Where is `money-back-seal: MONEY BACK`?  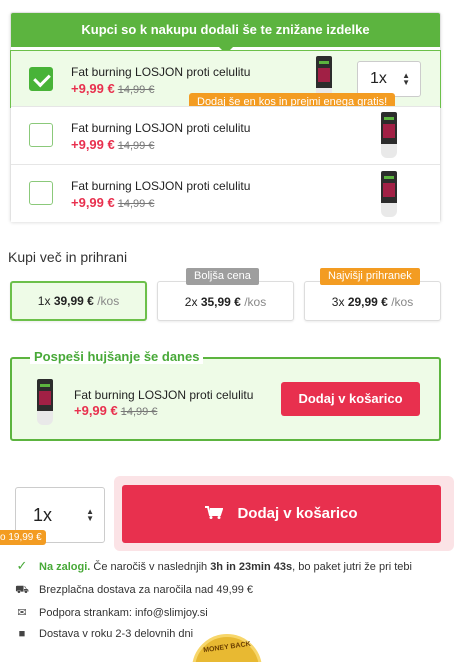 money-back-seal: MONEY BACK is located at coordinates (227, 648).